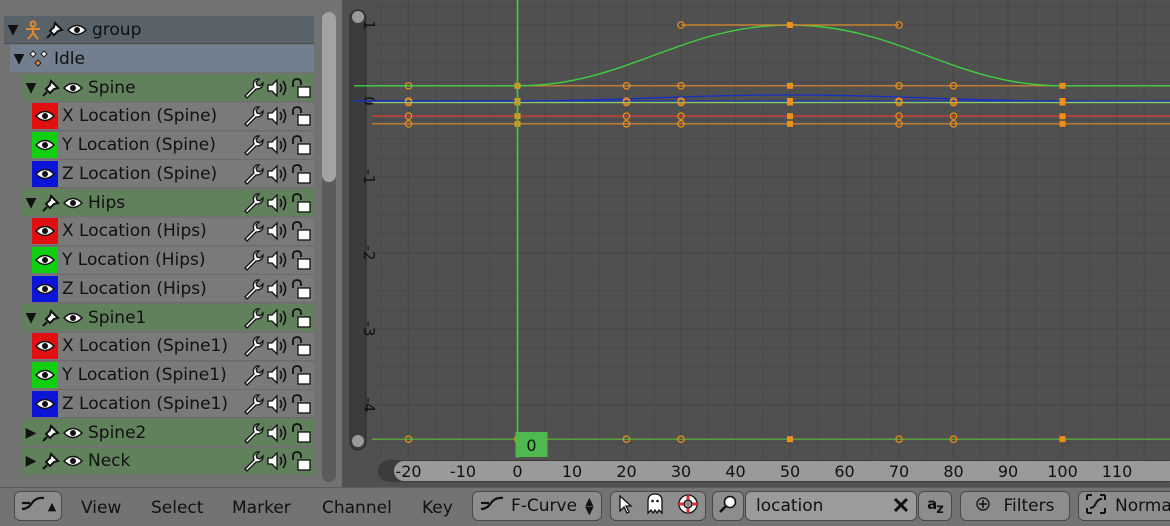  I want to click on channel-bone-row: ▶ Neck, so click(168, 461).